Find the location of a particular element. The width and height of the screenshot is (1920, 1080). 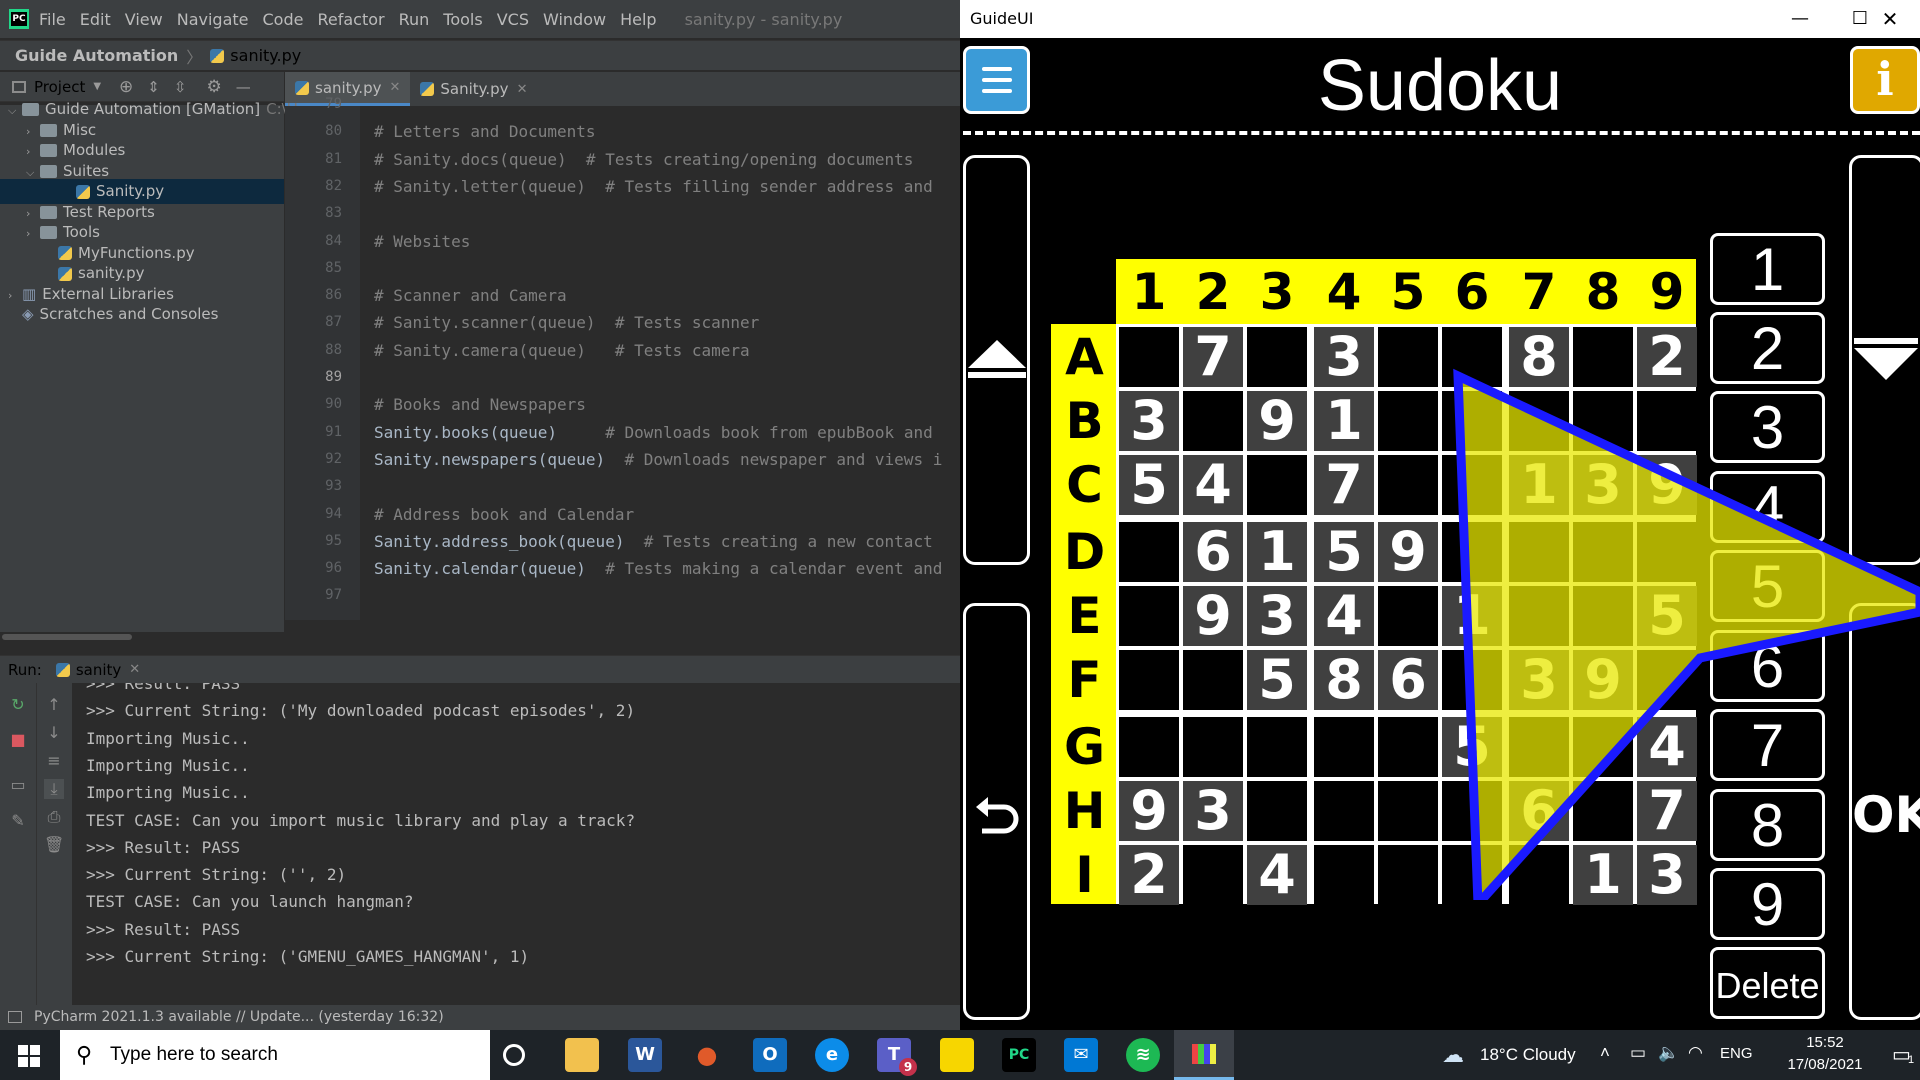

menu-file: File is located at coordinates (52, 19).